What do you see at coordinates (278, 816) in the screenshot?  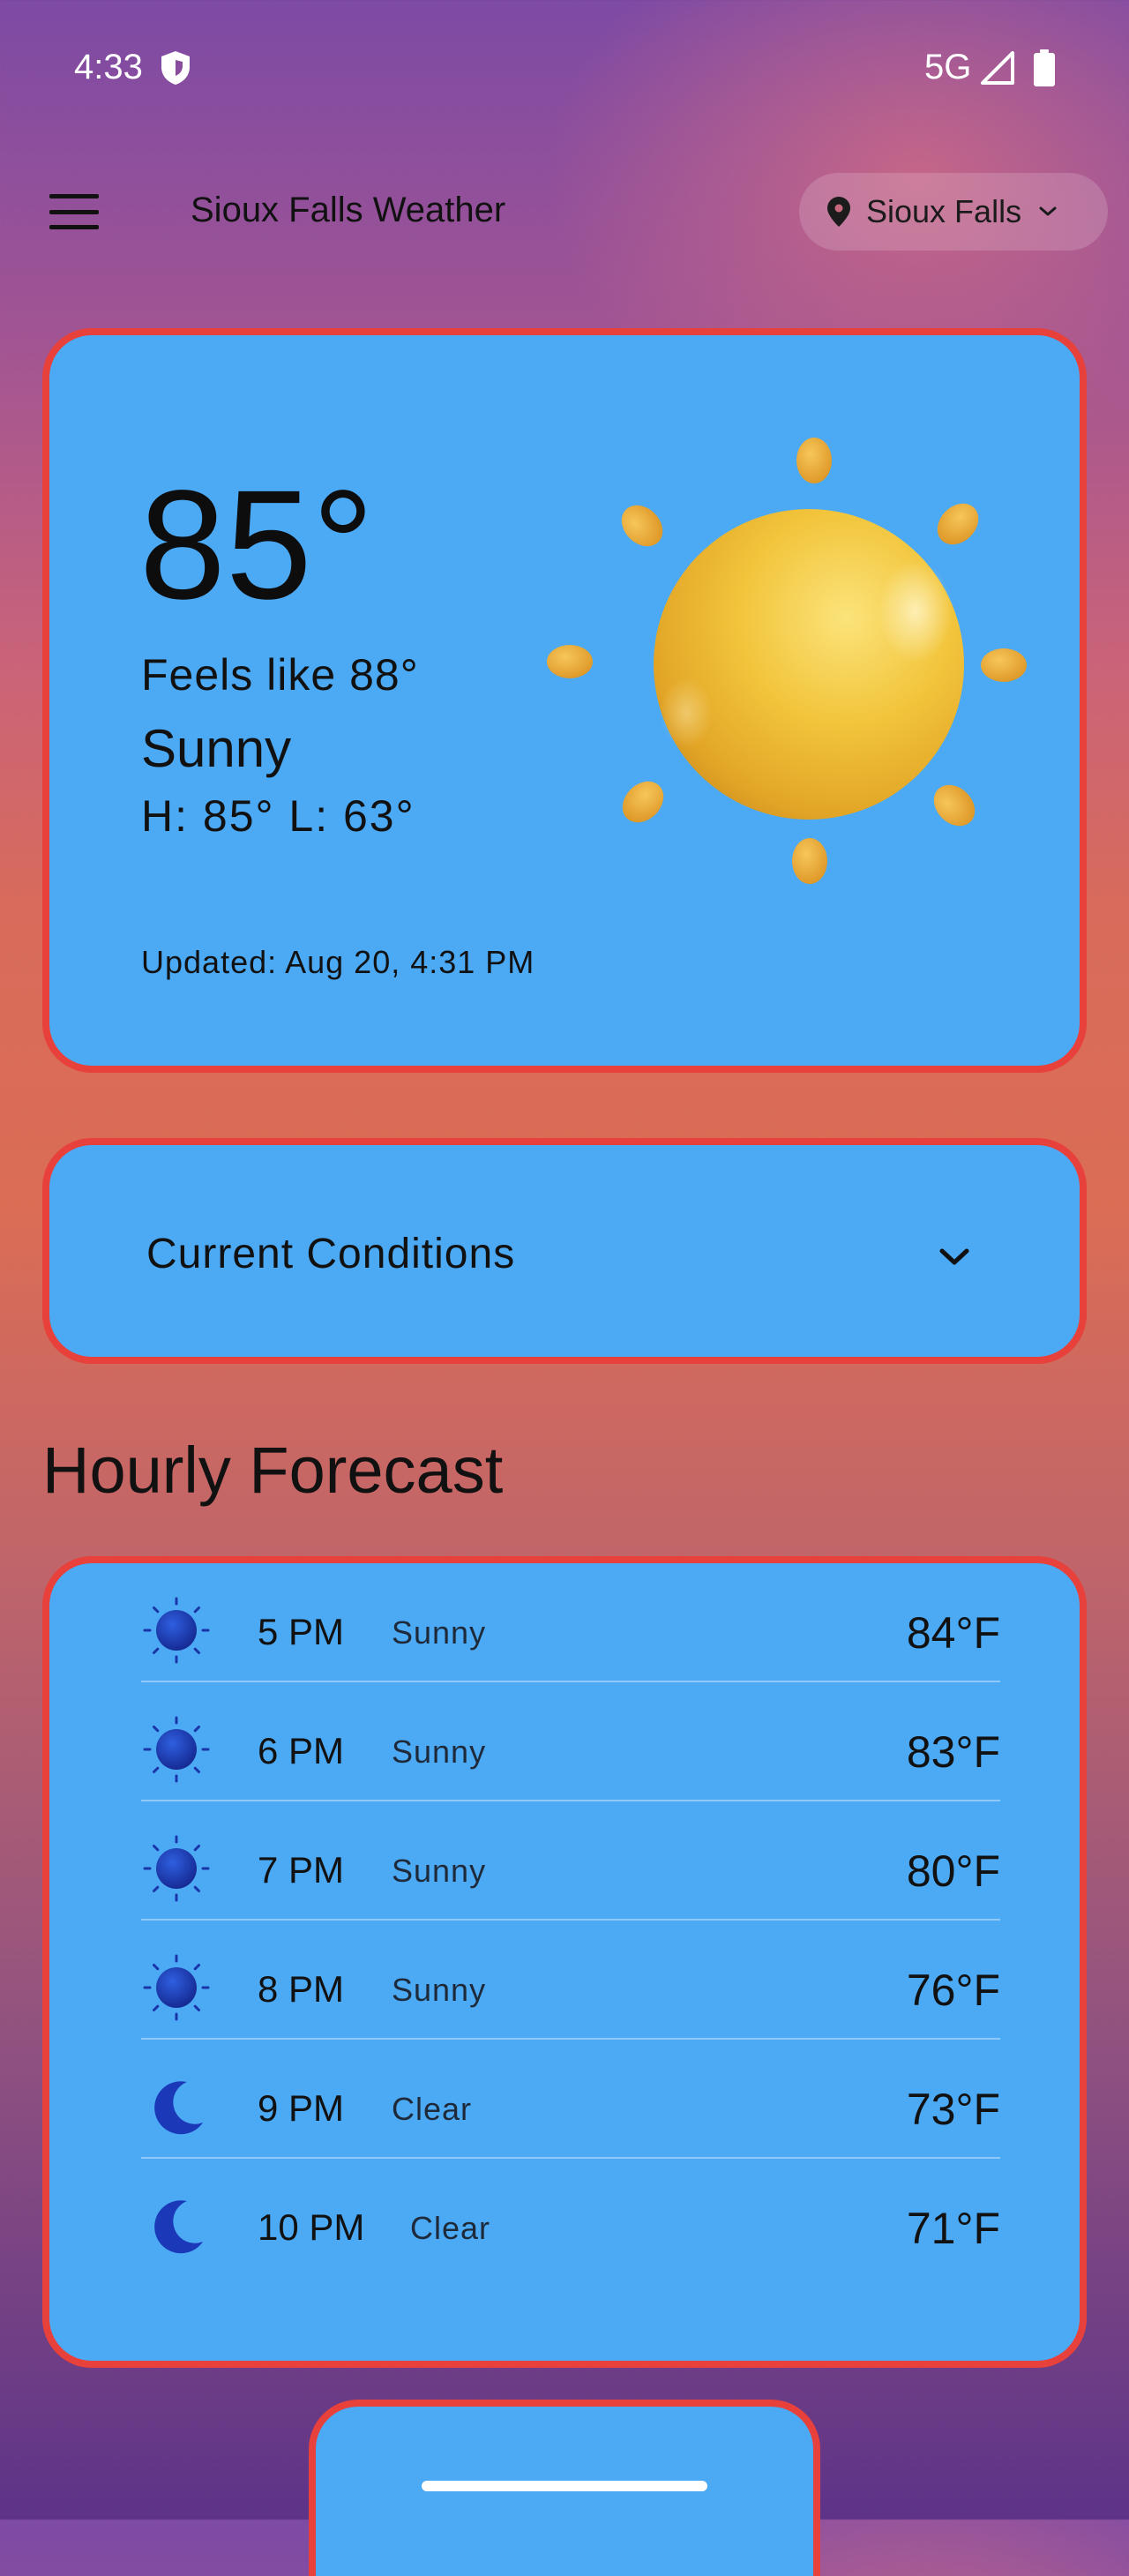 I see `high-low-temperature: H: 85° L: 63°` at bounding box center [278, 816].